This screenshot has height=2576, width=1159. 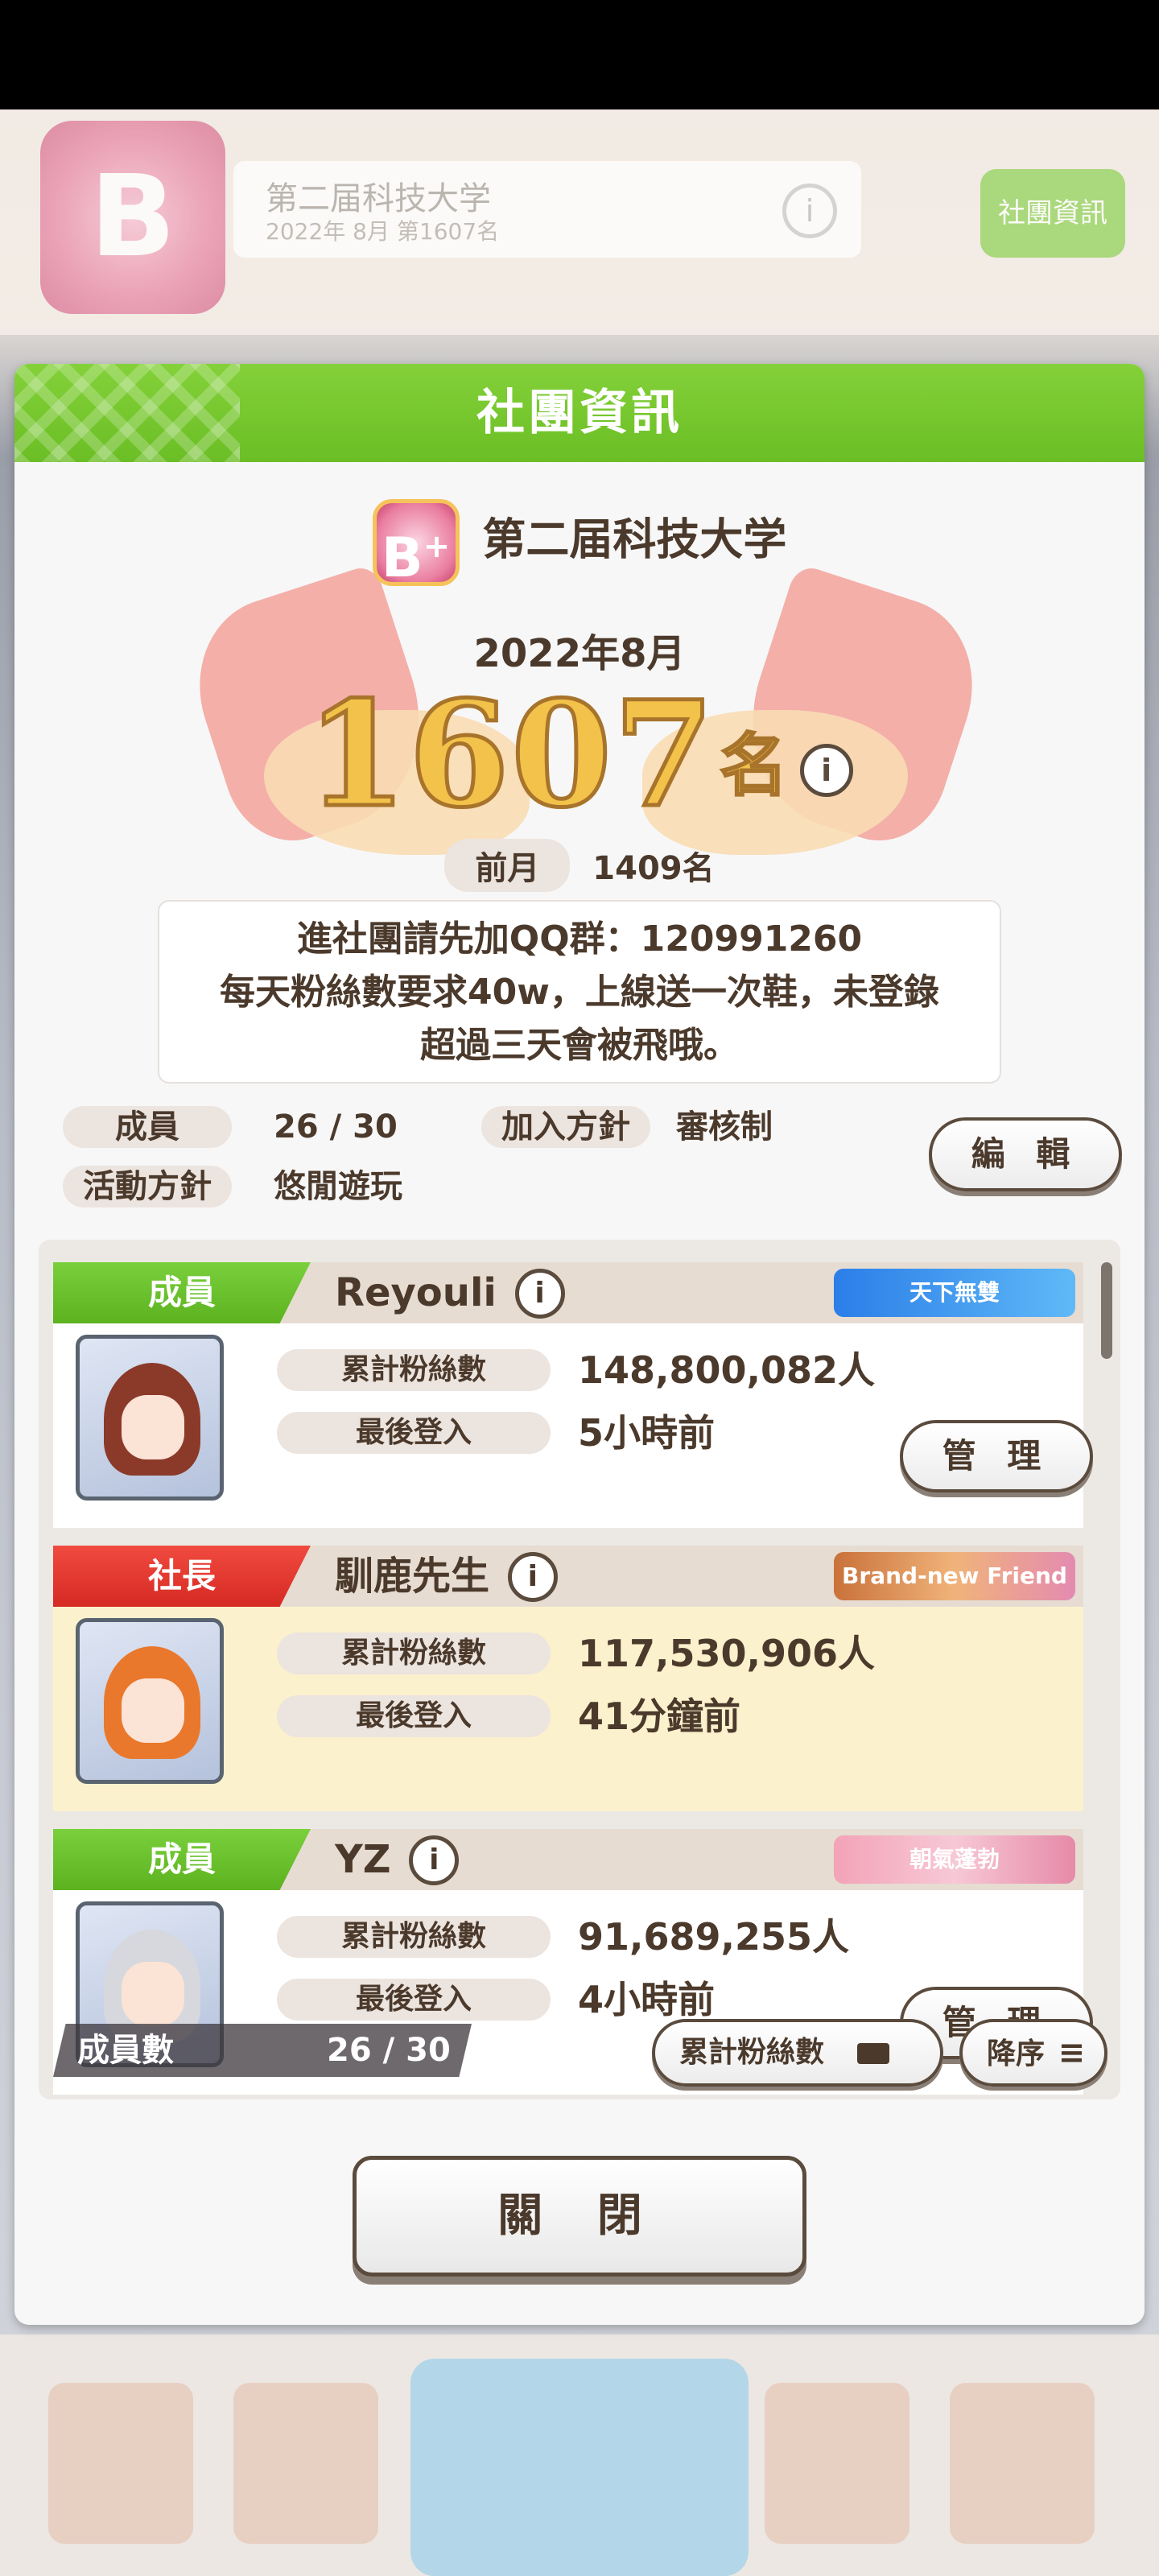 What do you see at coordinates (1072, 2052) in the screenshot?
I see `sort-lines-icon: ≡` at bounding box center [1072, 2052].